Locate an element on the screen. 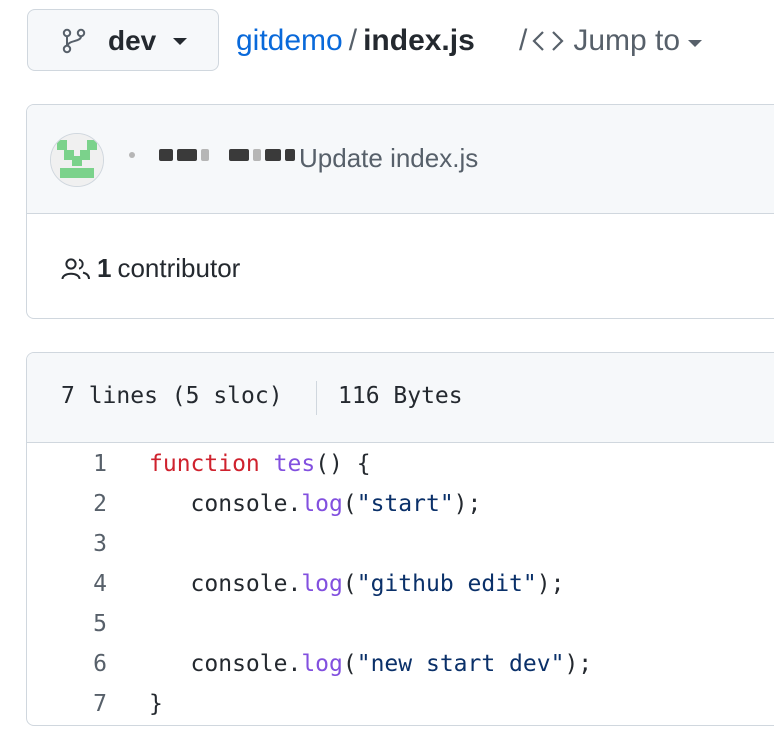 The height and width of the screenshot is (740, 774). identicon is located at coordinates (77, 160).